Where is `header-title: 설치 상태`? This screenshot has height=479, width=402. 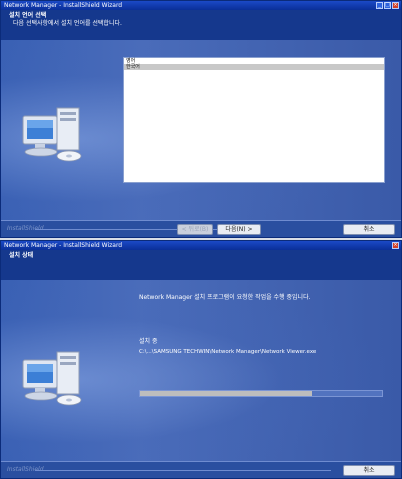
header-title: 설치 상태 is located at coordinates (21, 255).